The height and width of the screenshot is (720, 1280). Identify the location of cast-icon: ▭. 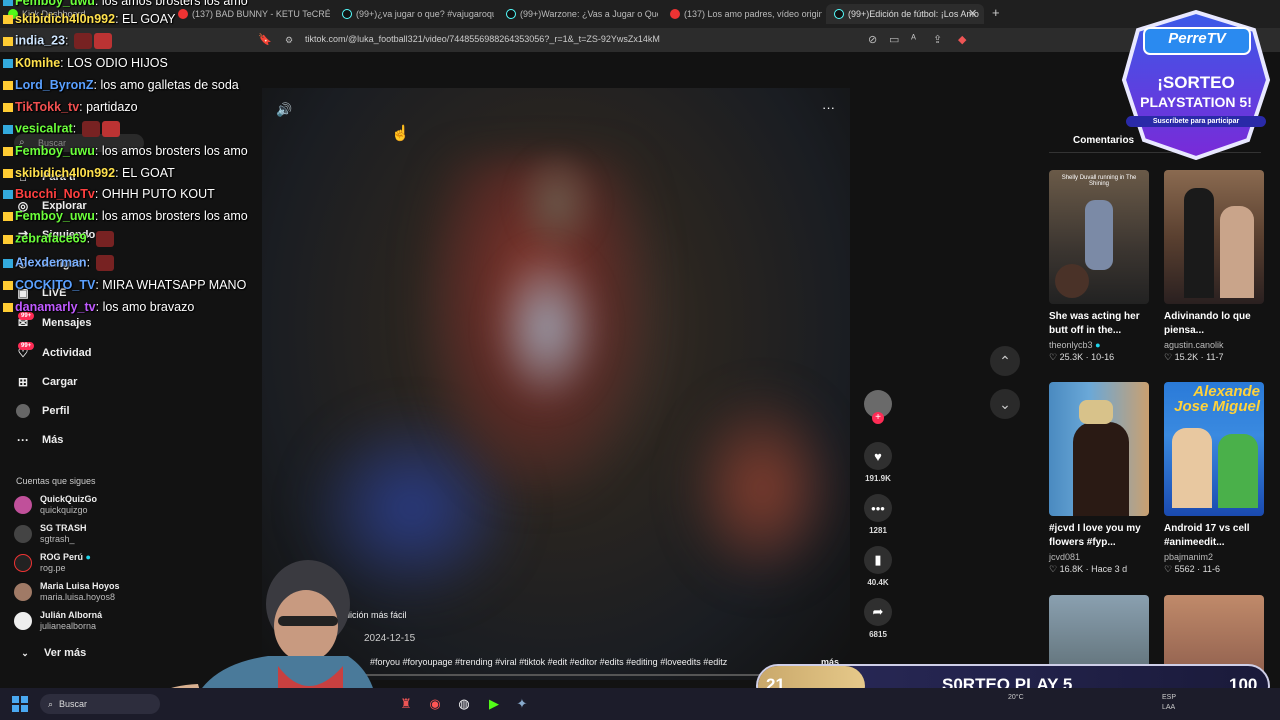
(894, 39).